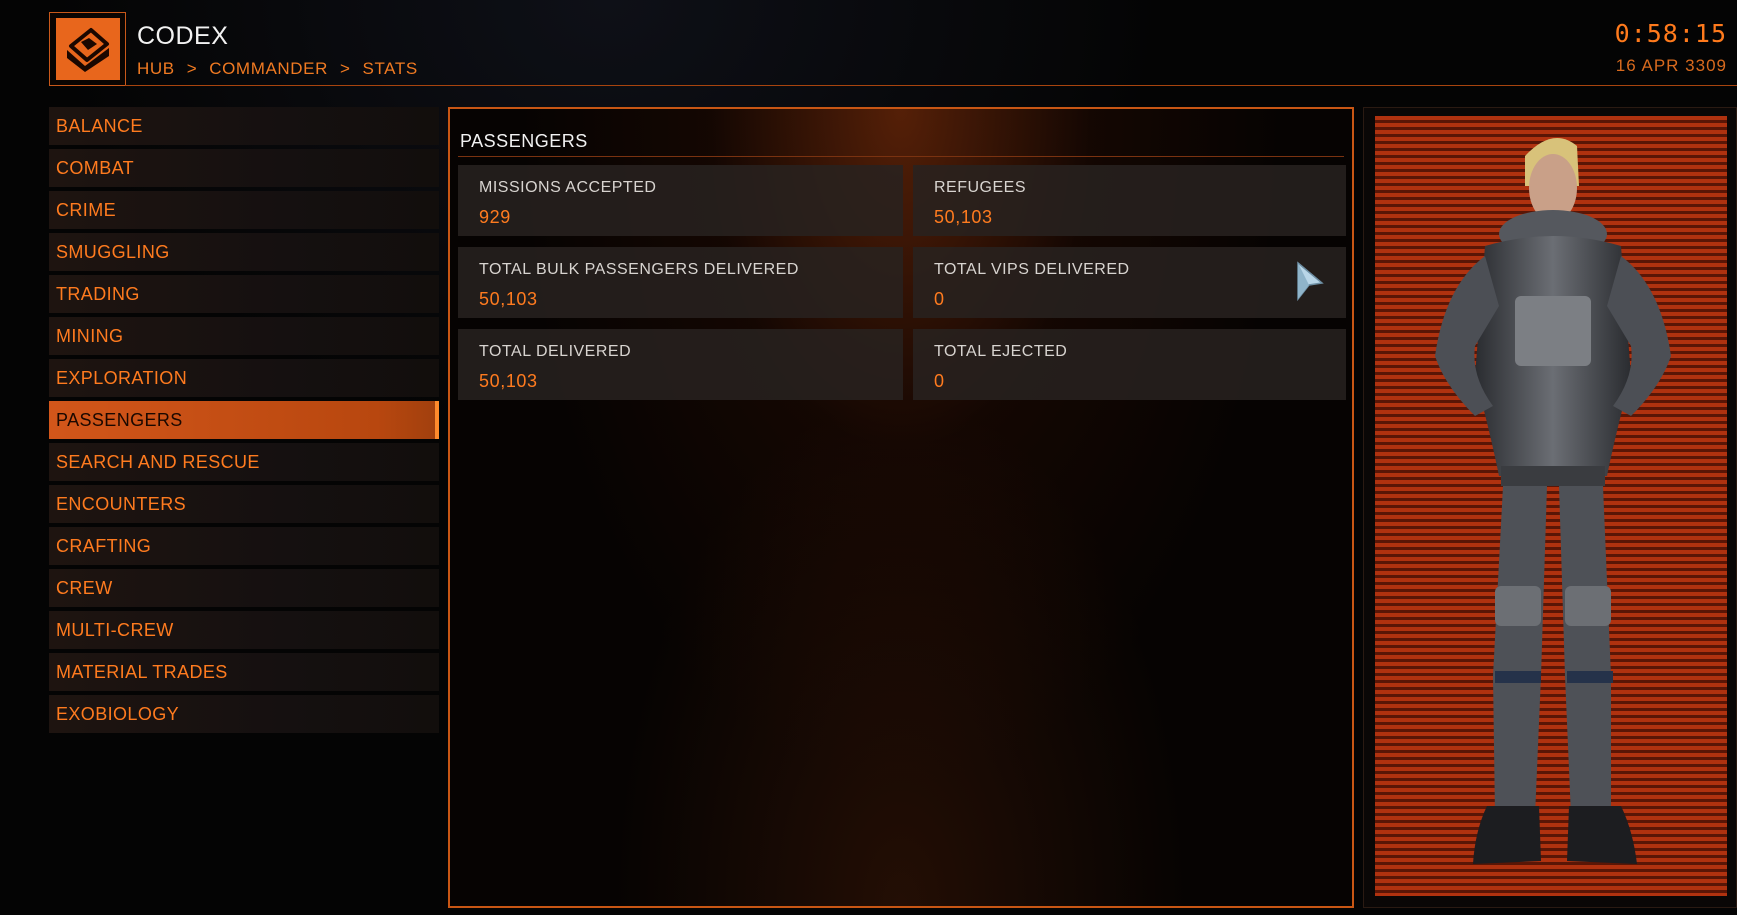 The image size is (1737, 915). I want to click on sidebar-item-trading: TRADING, so click(244, 294).